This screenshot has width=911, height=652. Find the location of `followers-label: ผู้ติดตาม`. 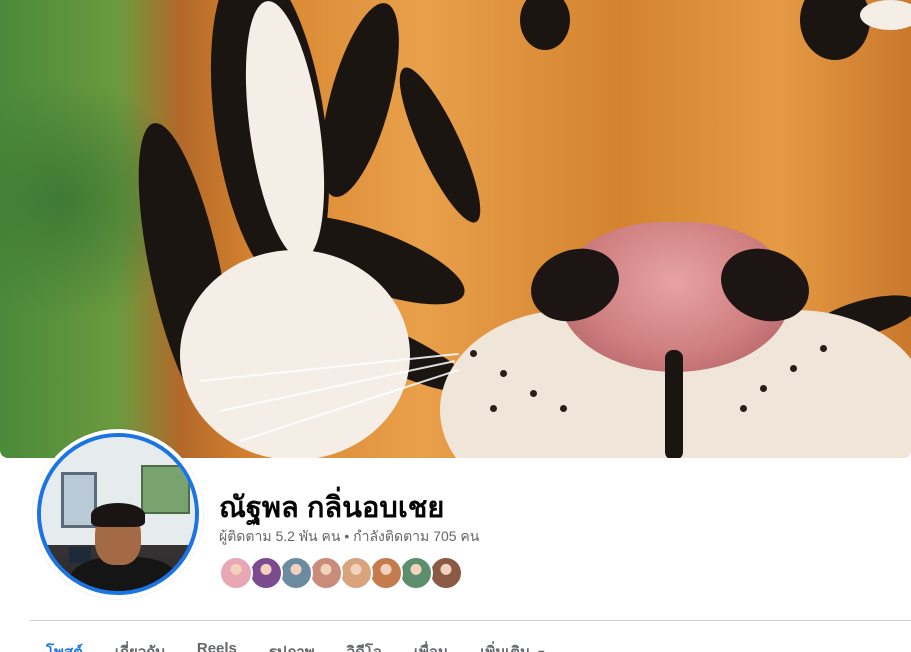

followers-label: ผู้ติดตาม is located at coordinates (245, 536).